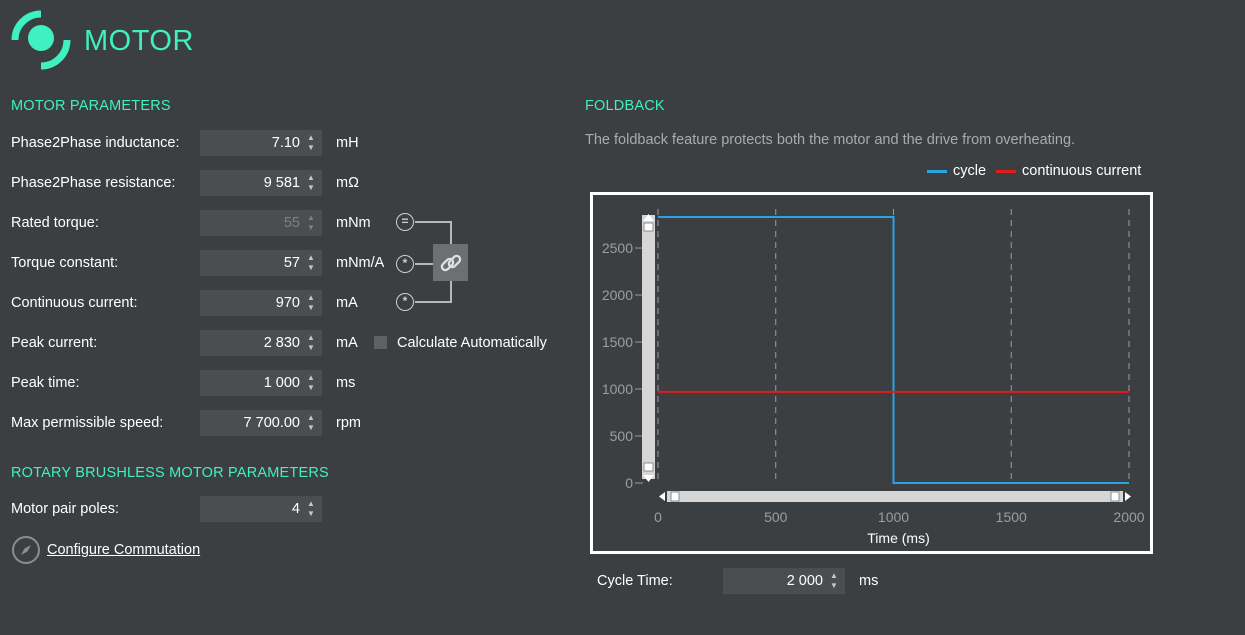 The image size is (1245, 635). Describe the element at coordinates (250, 509) in the screenshot. I see `pair-poles-input: 4` at that location.